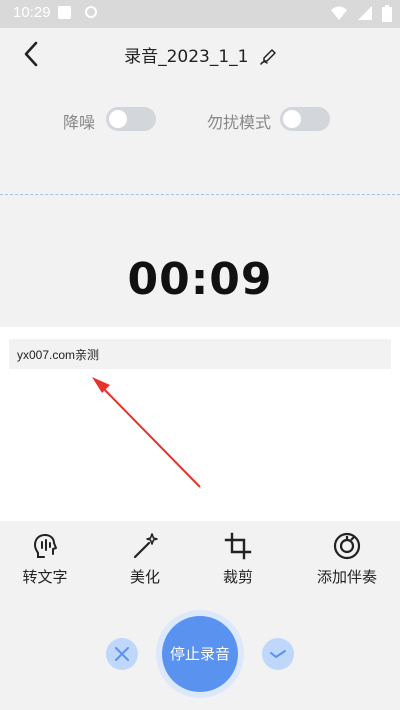 This screenshot has width=400, height=710. I want to click on edit-title-button, so click(268, 59).